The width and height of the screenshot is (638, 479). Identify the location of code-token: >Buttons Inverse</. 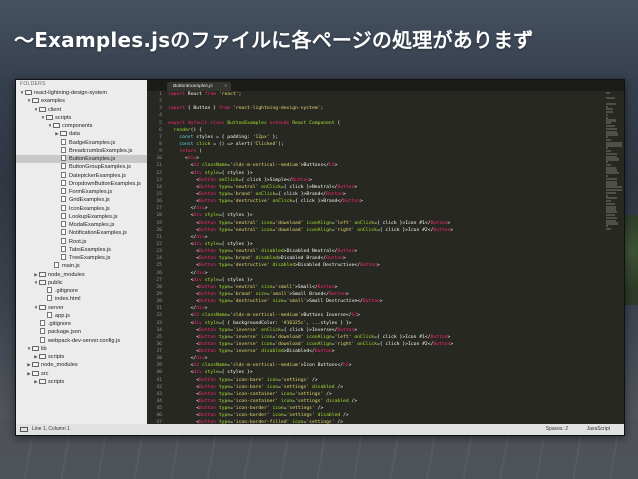
(326, 316).